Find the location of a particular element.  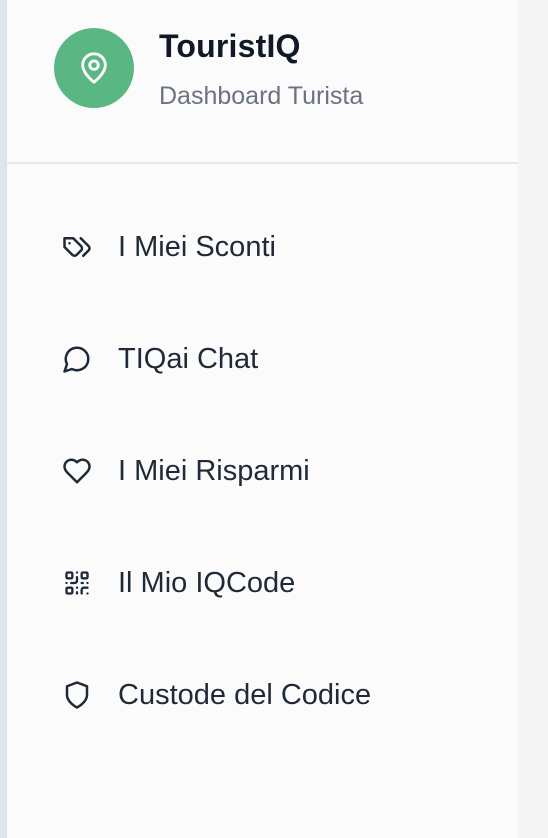

message-circle-icon is located at coordinates (77, 359).